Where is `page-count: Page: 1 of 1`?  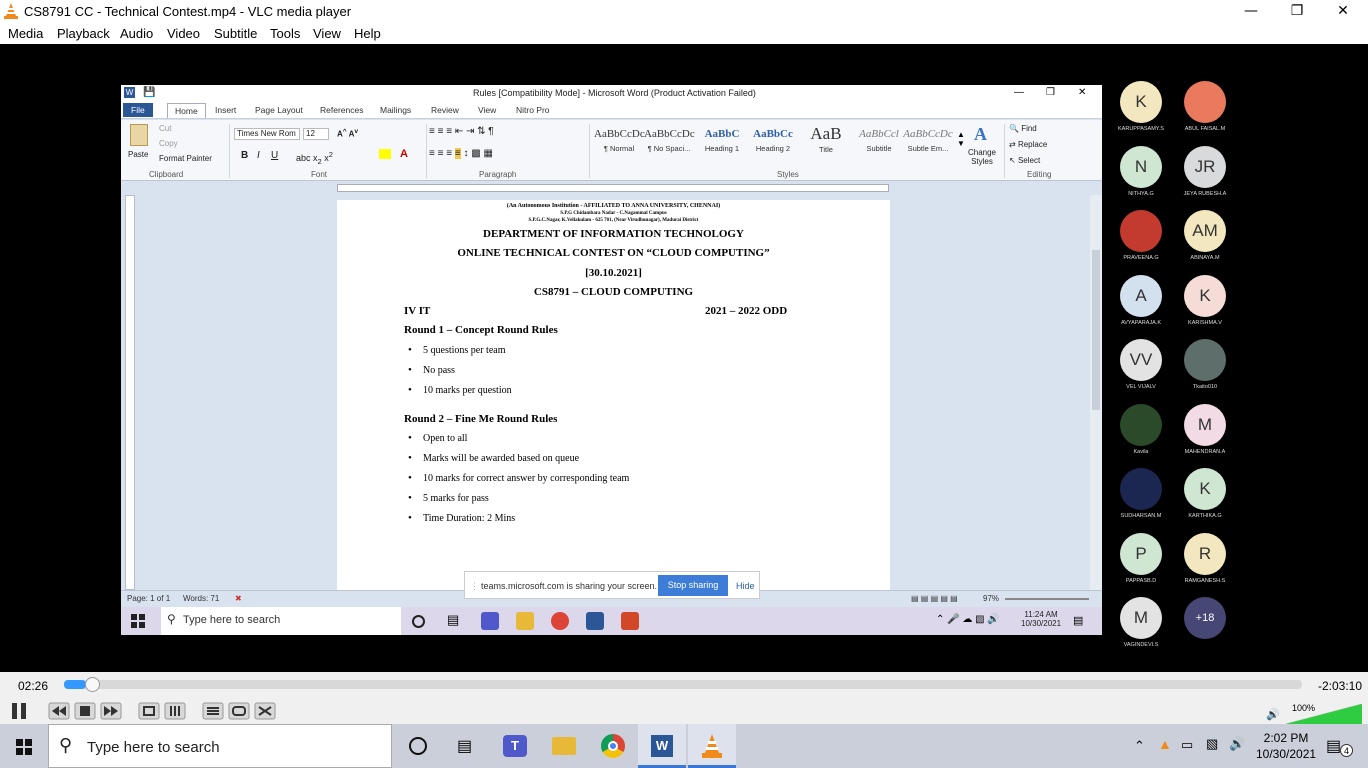 page-count: Page: 1 of 1 is located at coordinates (148, 598).